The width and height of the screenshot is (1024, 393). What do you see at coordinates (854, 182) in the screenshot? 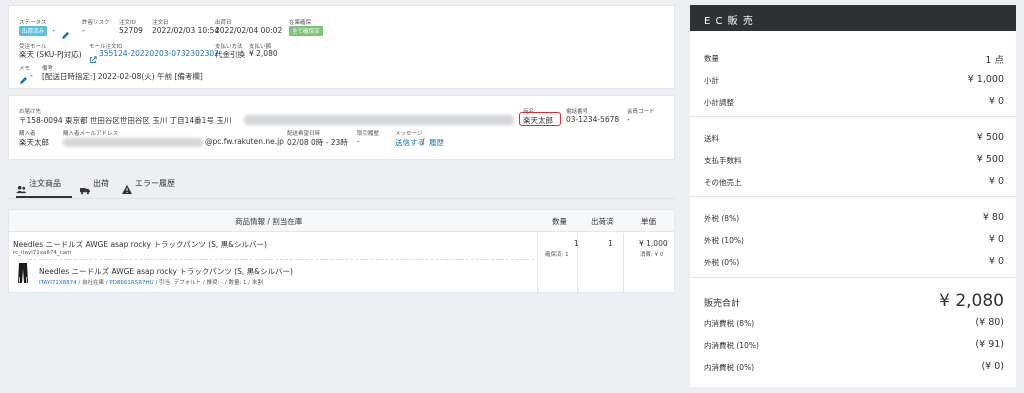
I see `ec-row-other-sales: その他売上 ¥ 0` at bounding box center [854, 182].